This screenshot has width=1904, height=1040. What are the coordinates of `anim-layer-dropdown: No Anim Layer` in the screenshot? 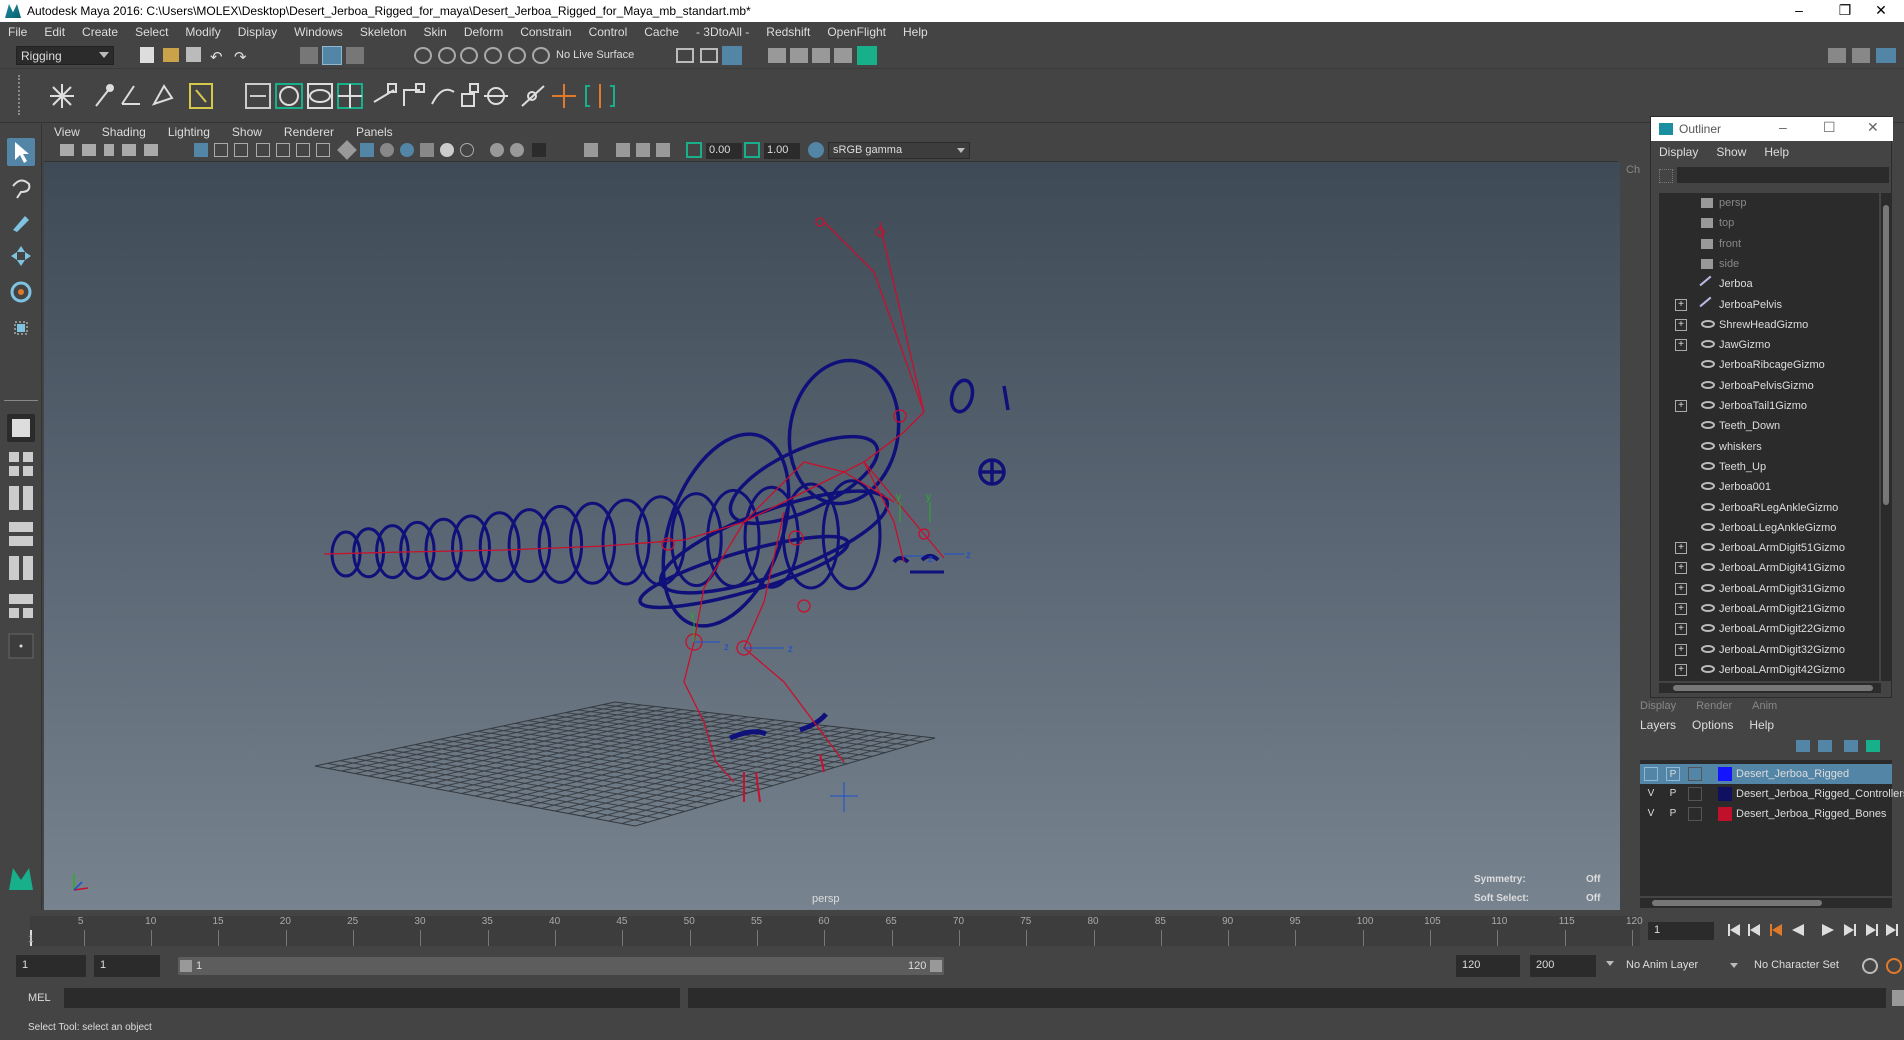 It's located at (1680, 966).